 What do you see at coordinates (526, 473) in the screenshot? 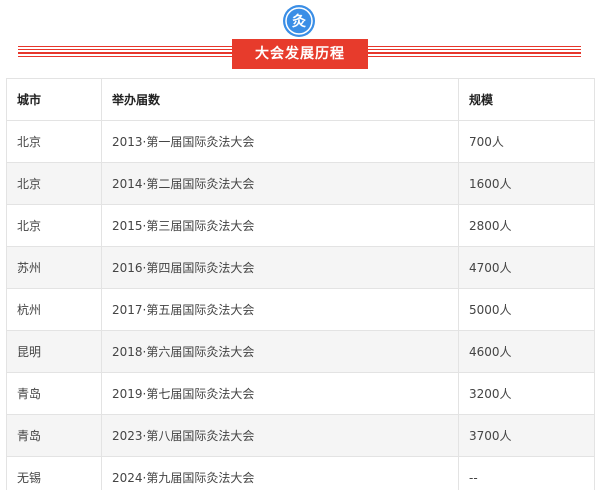
I see `scale-cell: --` at bounding box center [526, 473].